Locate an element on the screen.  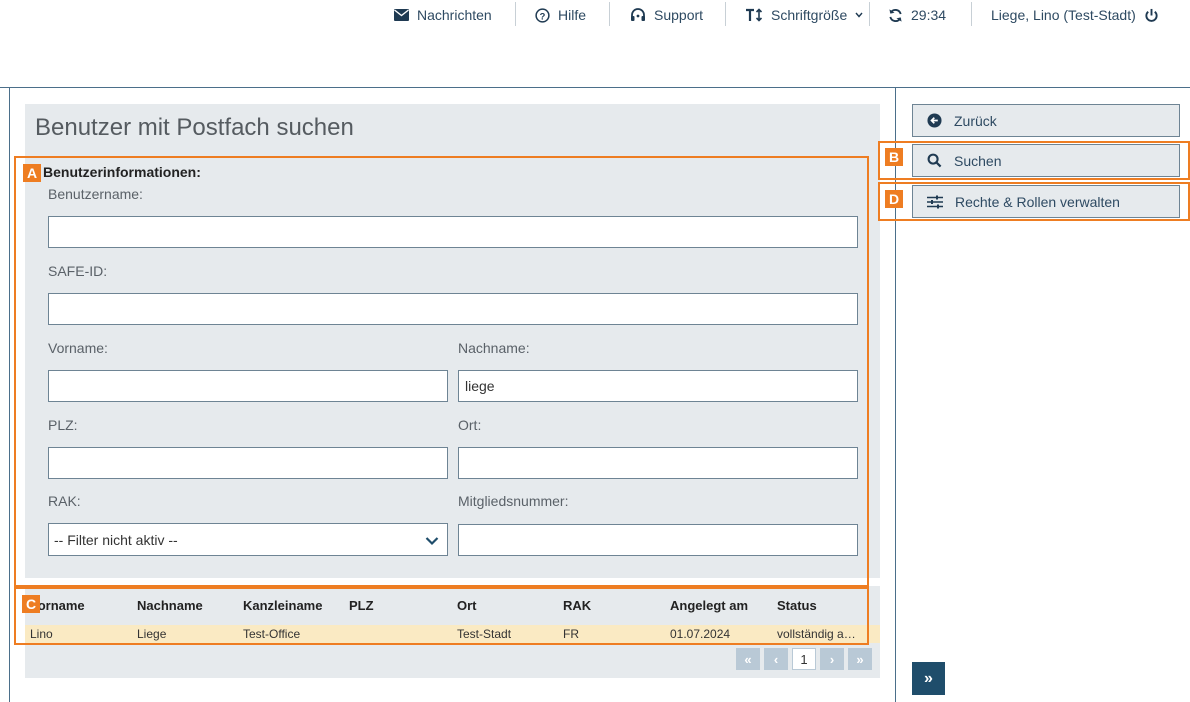
user-name: Liege, Lino (Test-Stadt) is located at coordinates (1063, 15).